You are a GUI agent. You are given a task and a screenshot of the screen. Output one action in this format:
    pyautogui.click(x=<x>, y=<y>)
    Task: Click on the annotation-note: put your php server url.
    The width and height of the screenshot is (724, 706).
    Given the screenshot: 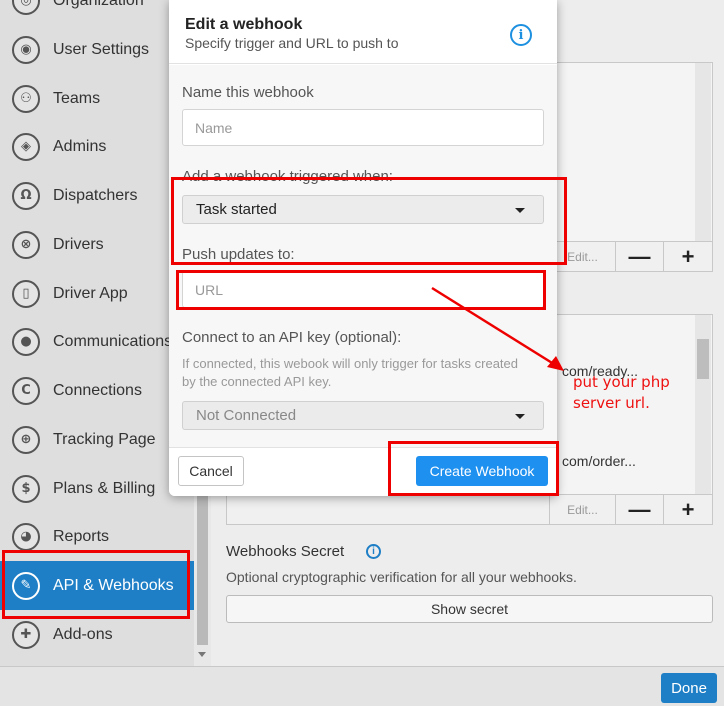 What is the action you would take?
    pyautogui.click(x=621, y=392)
    